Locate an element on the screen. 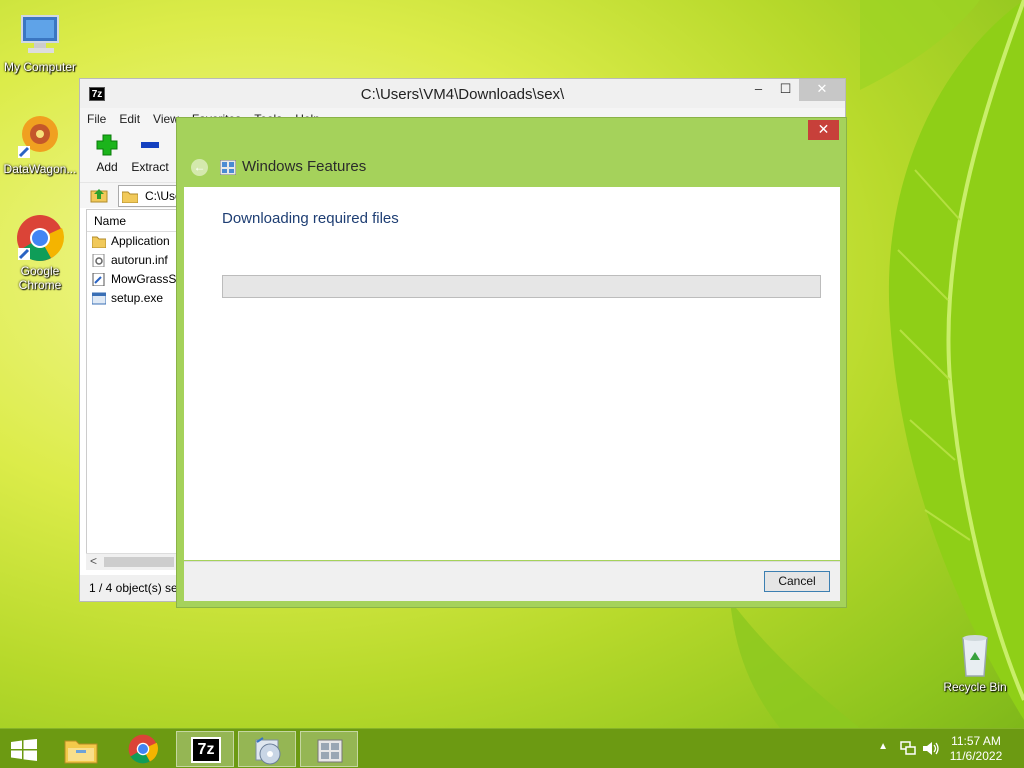  windows-start-icon is located at coordinates (24, 750).